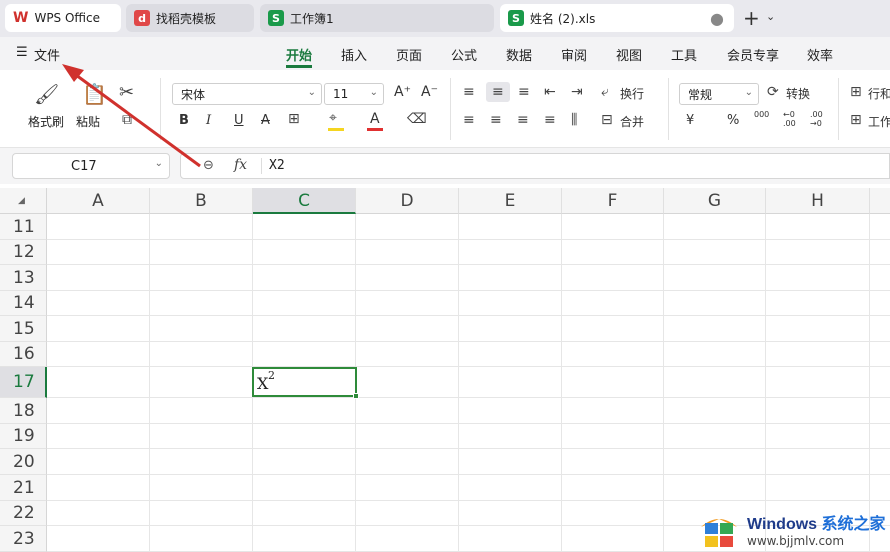 The width and height of the screenshot is (890, 552). I want to click on watermark-url: www.bjjmlv.com, so click(796, 540).